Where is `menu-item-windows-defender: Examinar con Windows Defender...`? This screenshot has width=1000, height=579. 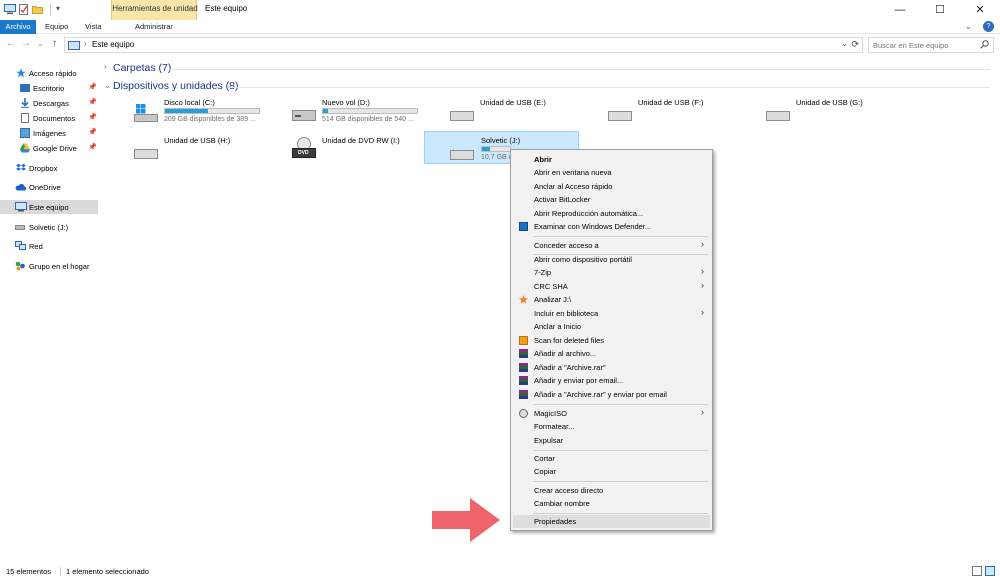 menu-item-windows-defender: Examinar con Windows Defender... is located at coordinates (611, 226).